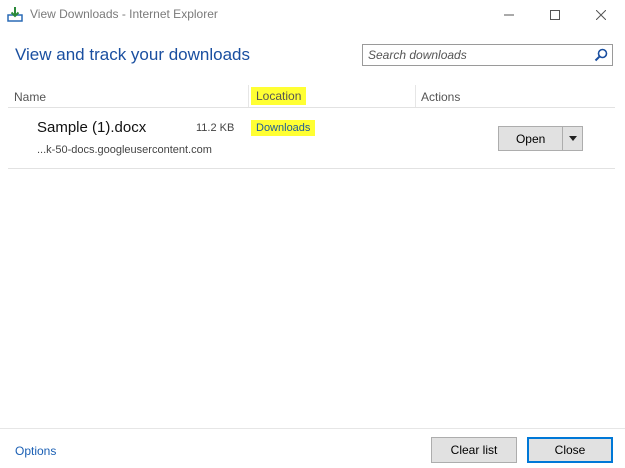  I want to click on maximize-button, so click(555, 15).